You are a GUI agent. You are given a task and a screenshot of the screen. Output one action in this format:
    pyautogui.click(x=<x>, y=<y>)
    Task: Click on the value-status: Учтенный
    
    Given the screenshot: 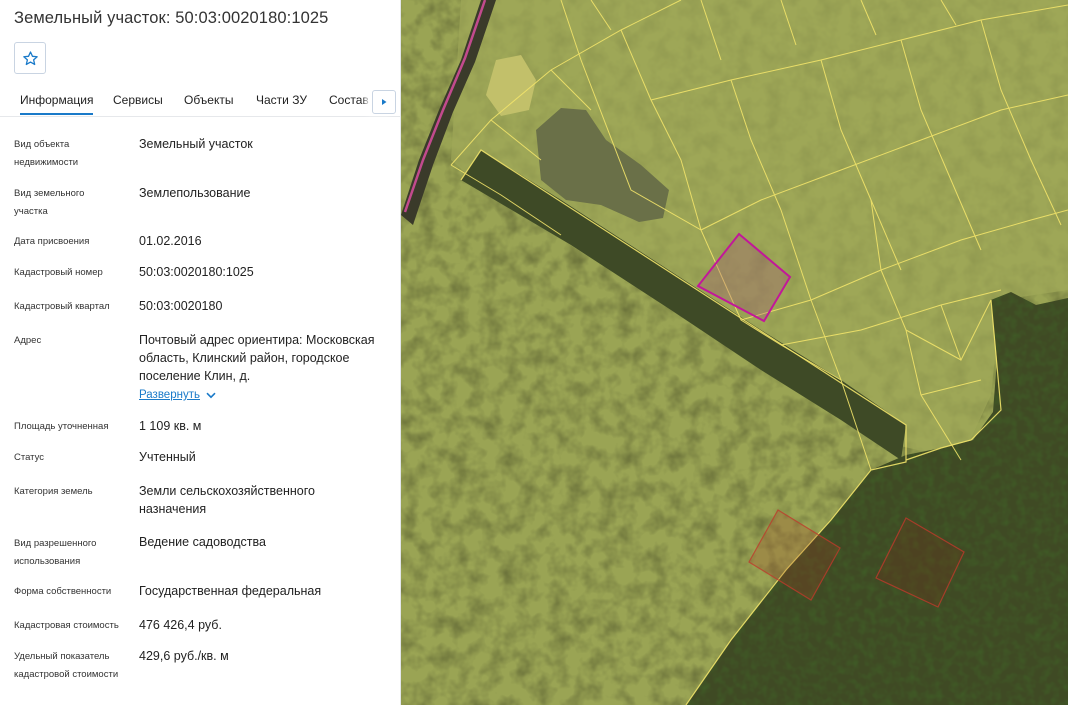 What is the action you would take?
    pyautogui.click(x=167, y=457)
    